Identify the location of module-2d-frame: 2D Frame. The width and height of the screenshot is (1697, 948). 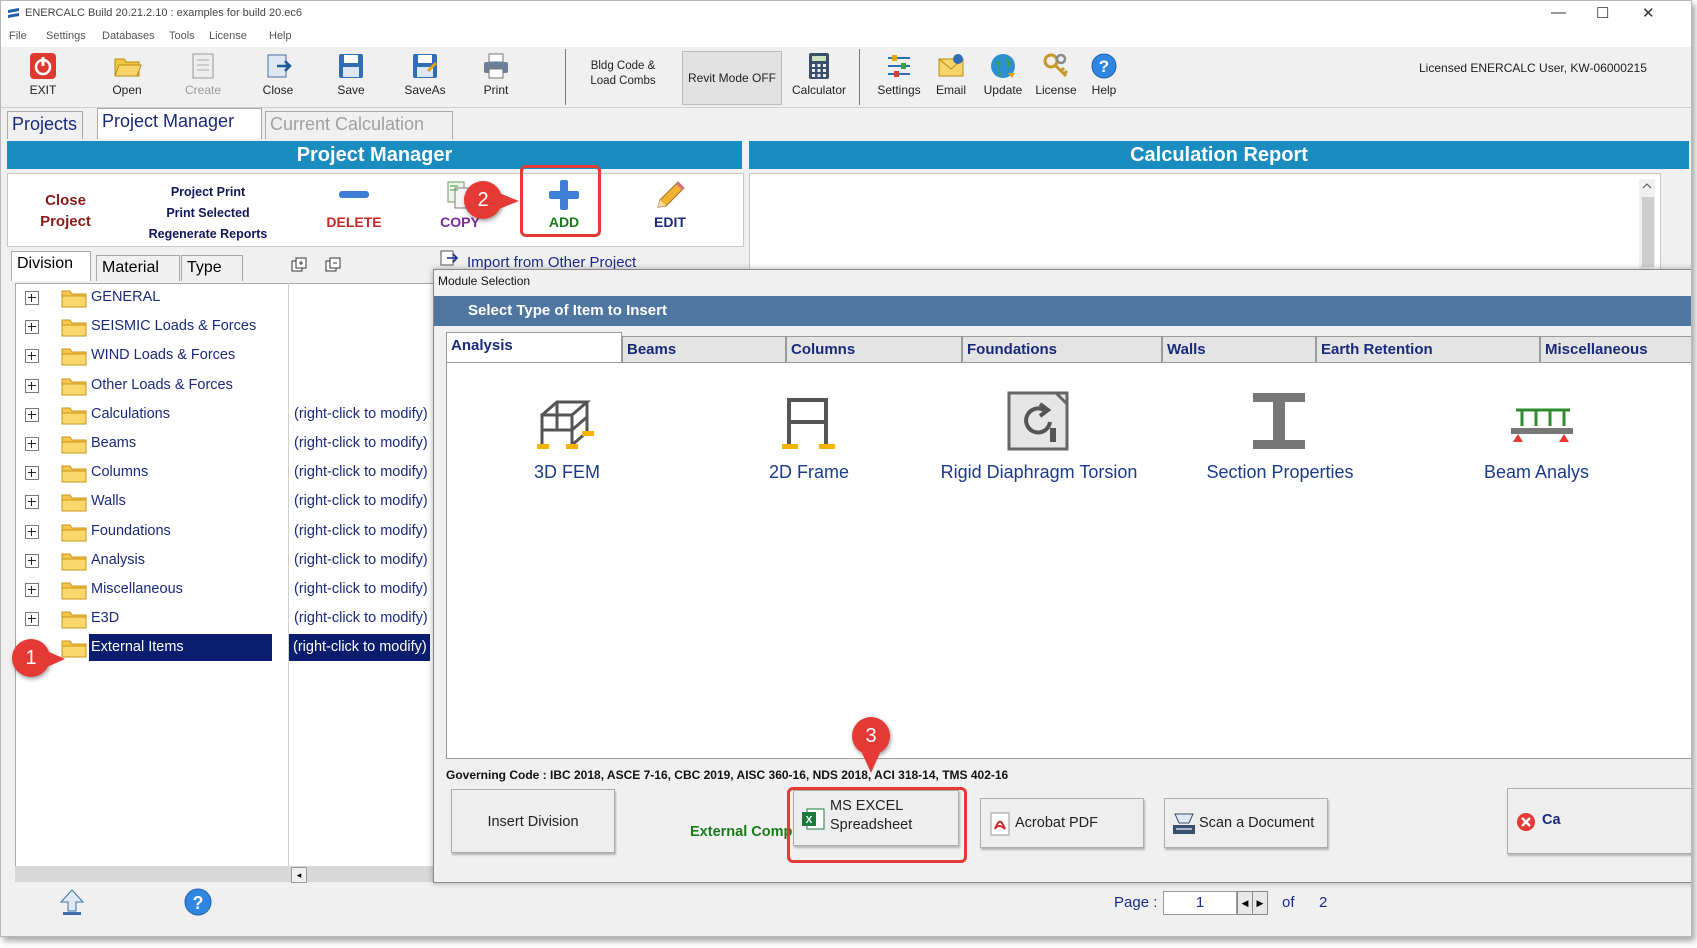
(809, 436).